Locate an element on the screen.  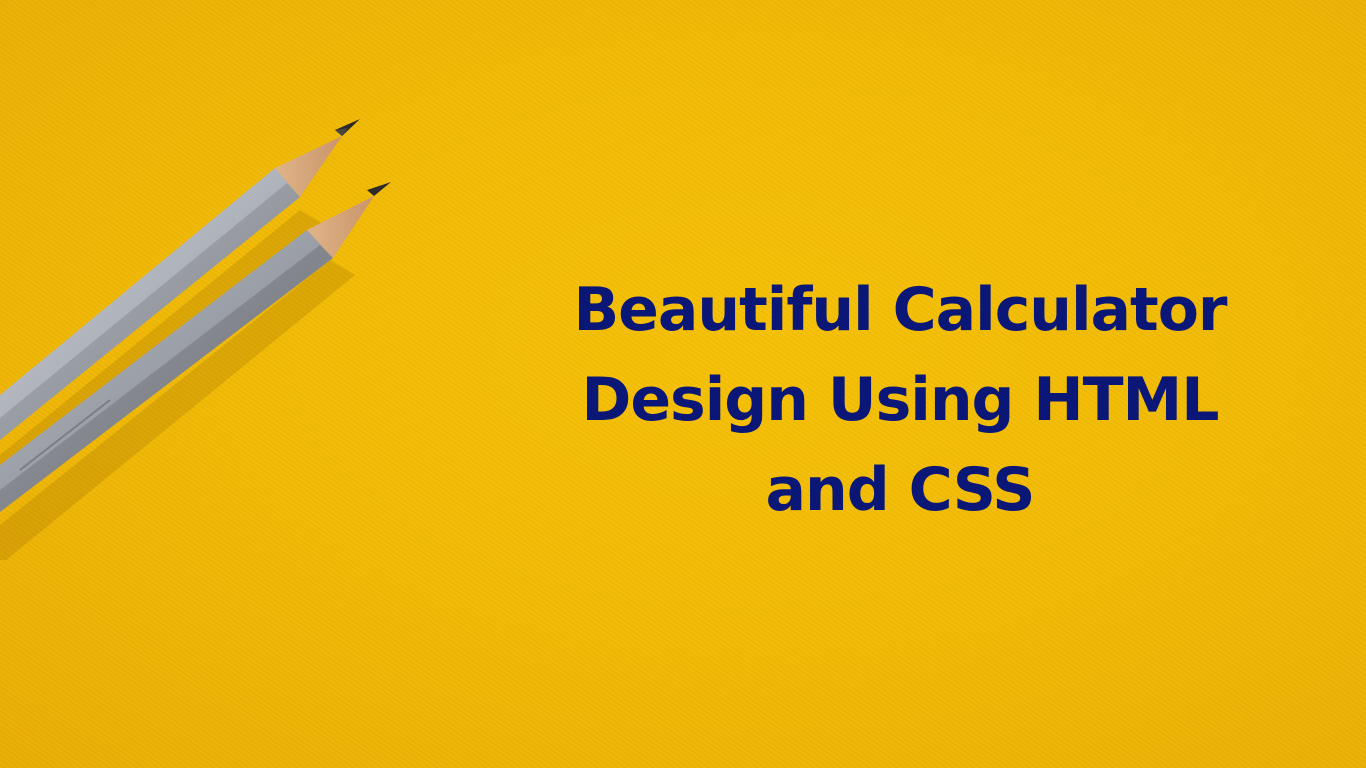
title-line: and CSS is located at coordinates (900, 490).